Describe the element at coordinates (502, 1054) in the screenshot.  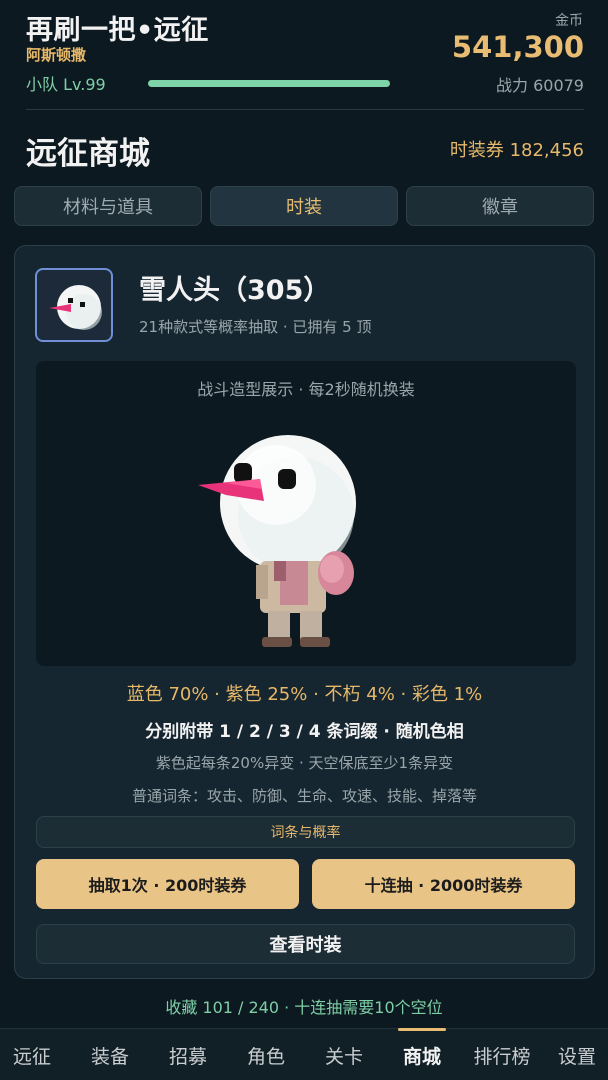
I see `nav-leaderboard: 排行榜` at that location.